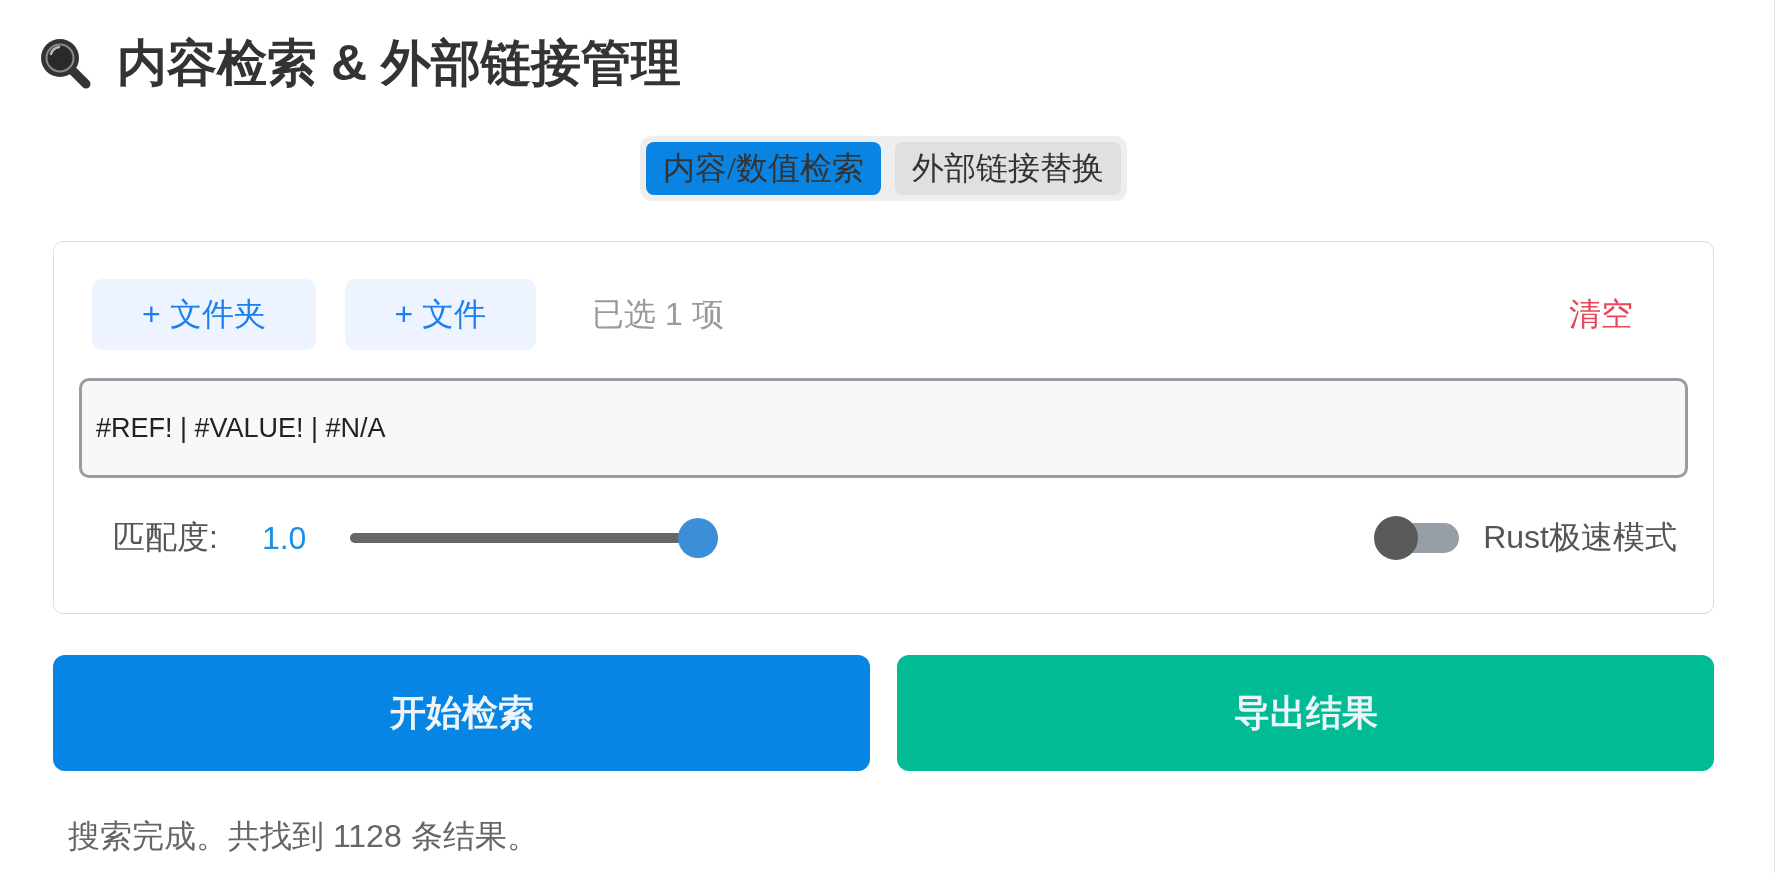 The width and height of the screenshot is (1780, 873). What do you see at coordinates (1601, 314) in the screenshot?
I see `clear-button: 清空` at bounding box center [1601, 314].